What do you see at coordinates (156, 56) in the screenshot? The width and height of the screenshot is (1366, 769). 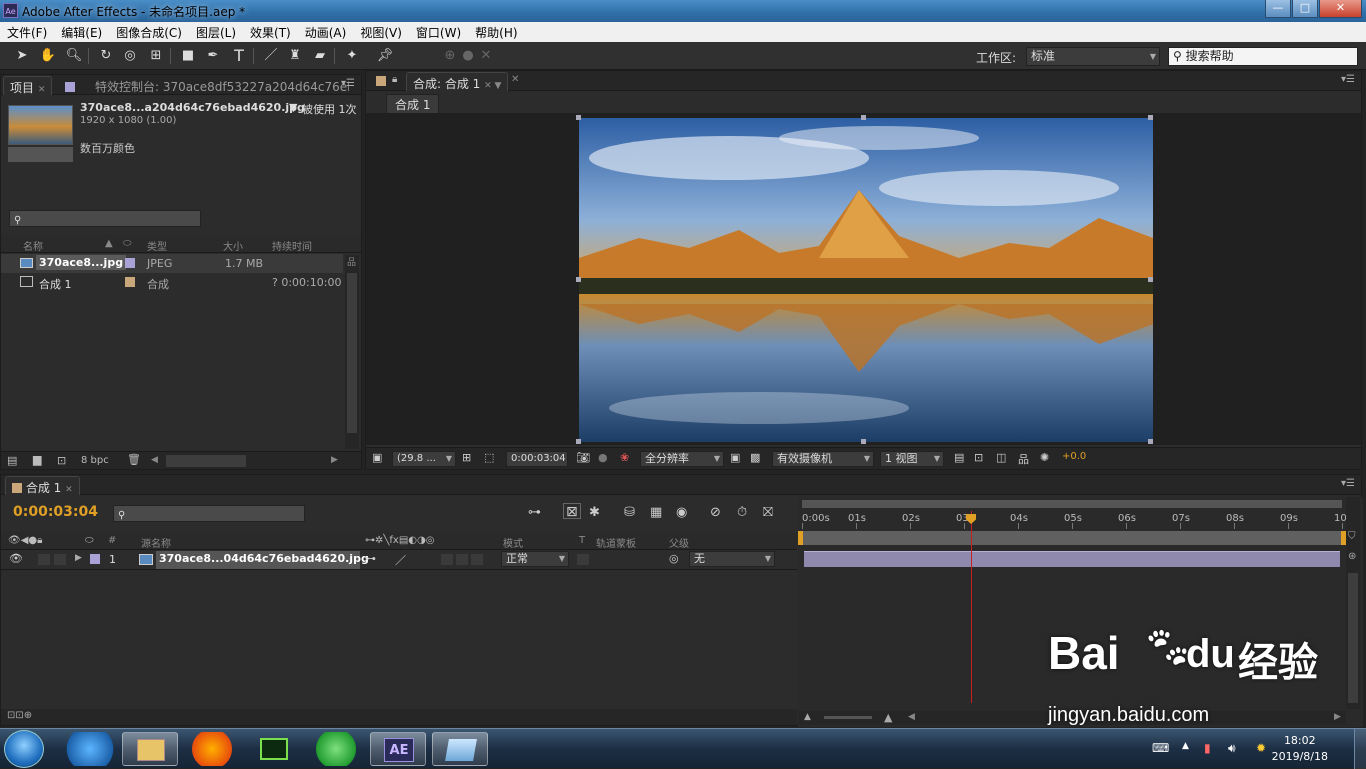 I see `pan-behind-tool-icon: ⊞` at bounding box center [156, 56].